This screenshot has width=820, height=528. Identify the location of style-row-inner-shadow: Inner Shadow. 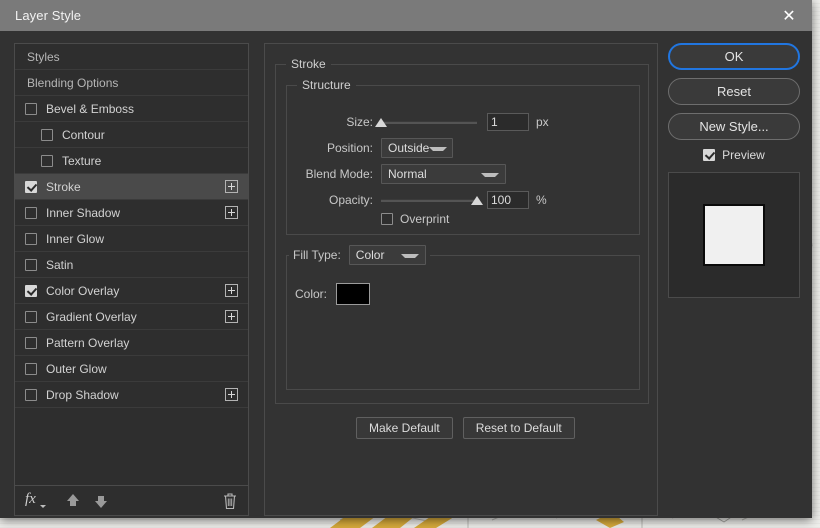
(131, 213).